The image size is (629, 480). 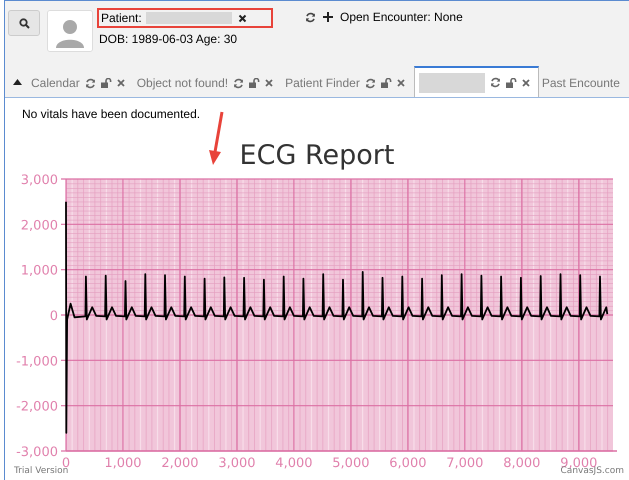 I want to click on patient-label: Patient:, so click(x=121, y=18).